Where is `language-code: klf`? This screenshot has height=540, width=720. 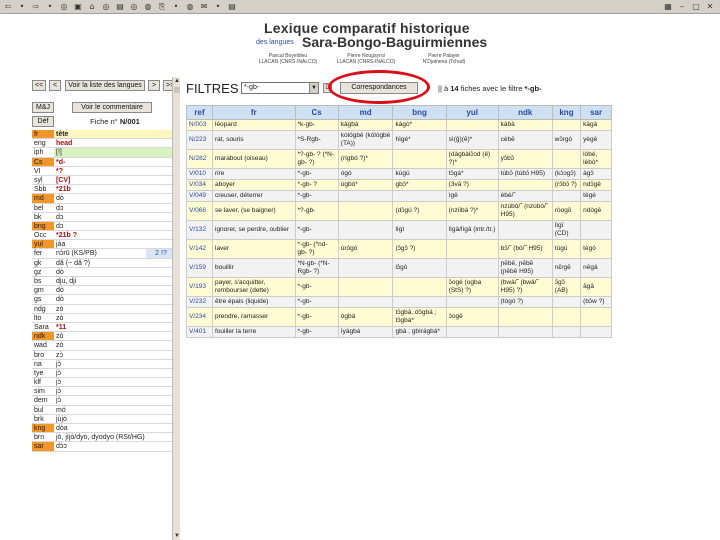
language-code: klf is located at coordinates (43, 382).